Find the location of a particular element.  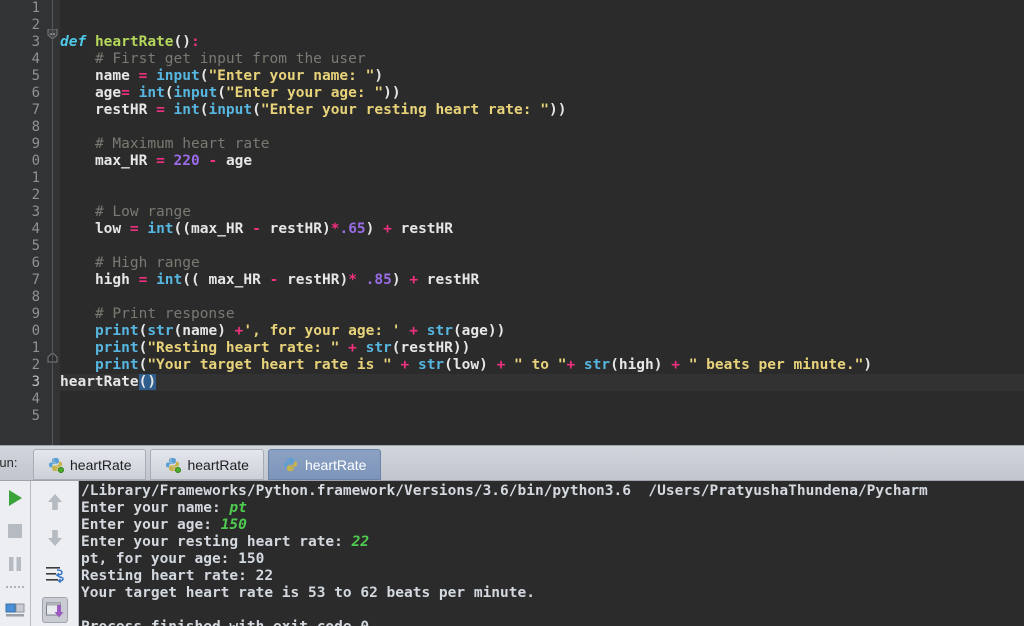

run-tab-2: heartRate is located at coordinates (324, 464).